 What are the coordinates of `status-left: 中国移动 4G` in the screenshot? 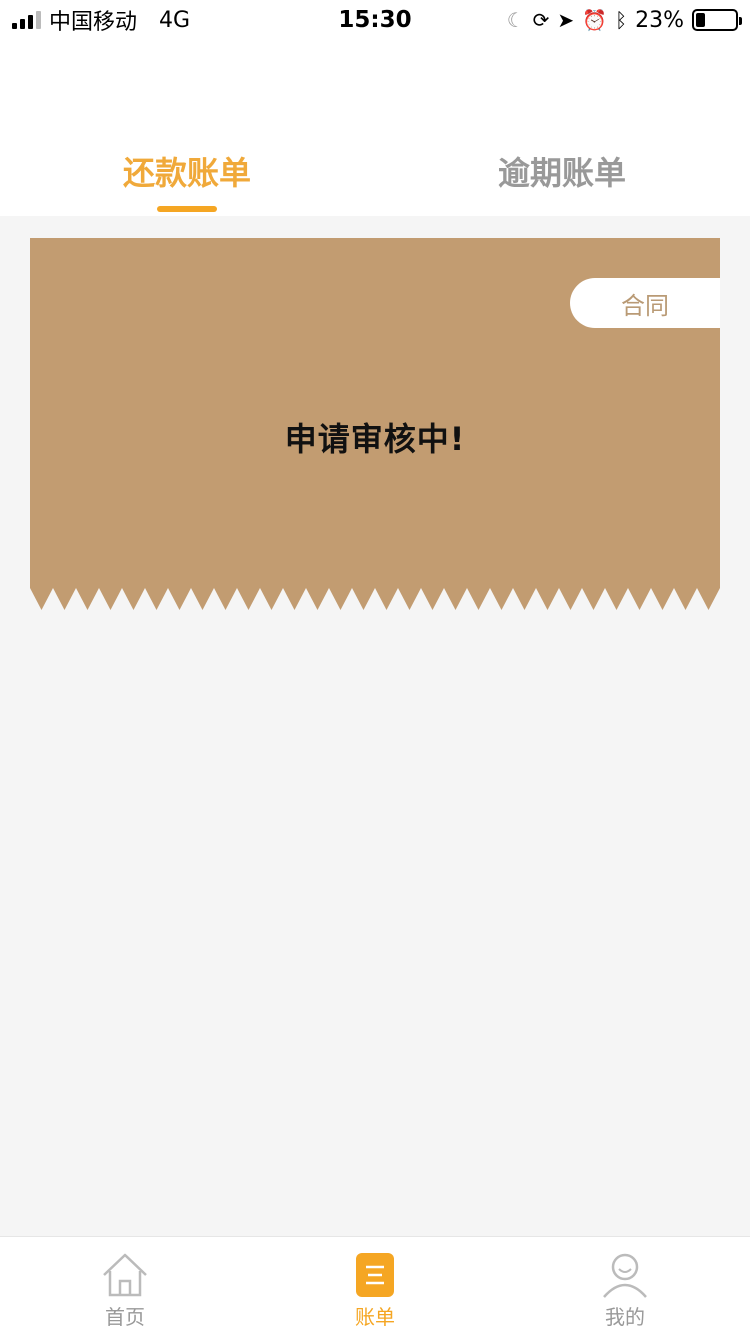 It's located at (101, 20).